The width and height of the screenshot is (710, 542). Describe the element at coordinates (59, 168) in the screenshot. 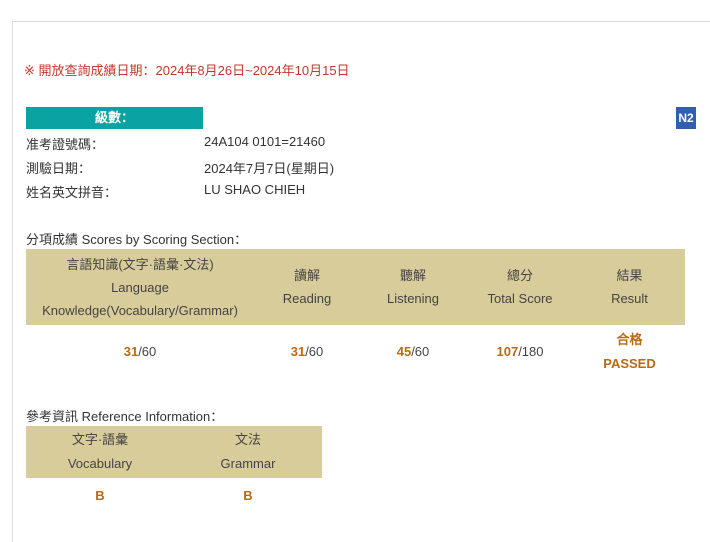

I see `test-date-label: 測驗日期：` at that location.